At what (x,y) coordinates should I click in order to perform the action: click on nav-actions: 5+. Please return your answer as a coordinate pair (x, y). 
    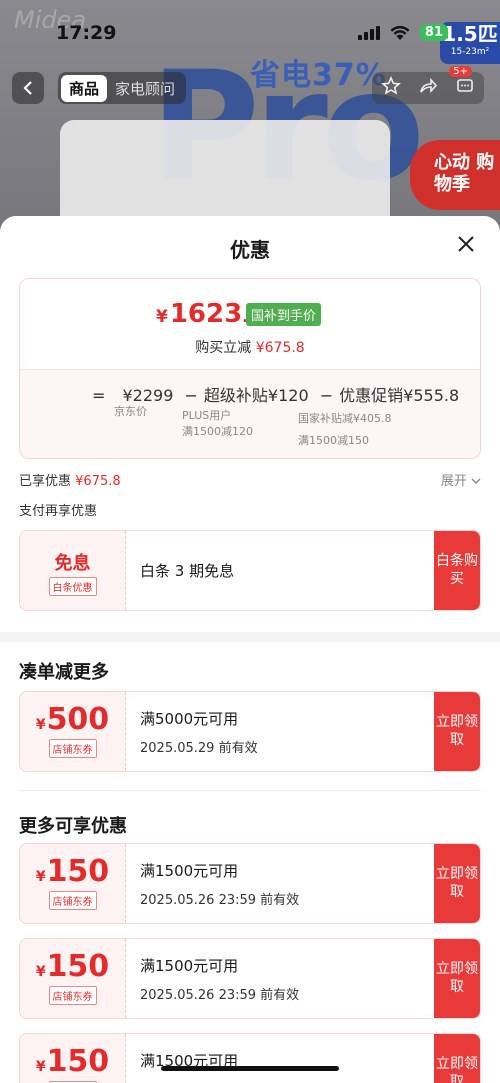
    Looking at the image, I should click on (428, 85).